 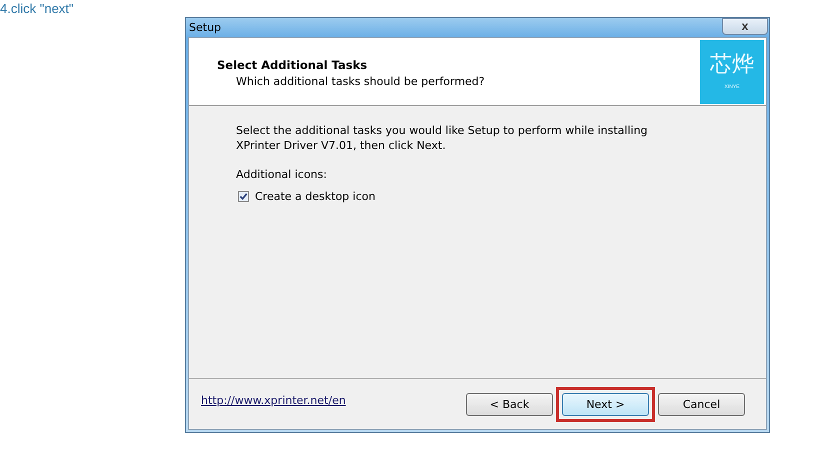 What do you see at coordinates (360, 81) in the screenshot?
I see `page-subtitle: Which additional tasks should be performed?` at bounding box center [360, 81].